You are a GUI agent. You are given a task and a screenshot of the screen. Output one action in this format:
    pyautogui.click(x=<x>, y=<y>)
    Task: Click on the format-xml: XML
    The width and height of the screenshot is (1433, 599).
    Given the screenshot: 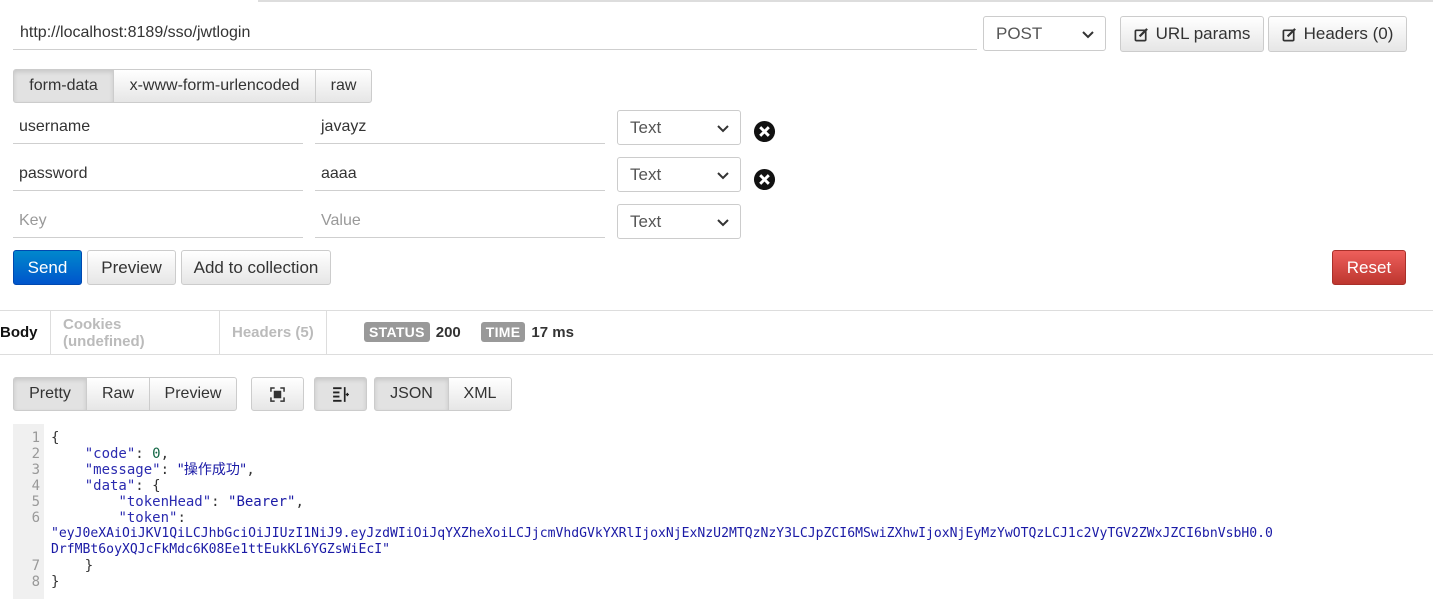 What is the action you would take?
    pyautogui.click(x=480, y=394)
    